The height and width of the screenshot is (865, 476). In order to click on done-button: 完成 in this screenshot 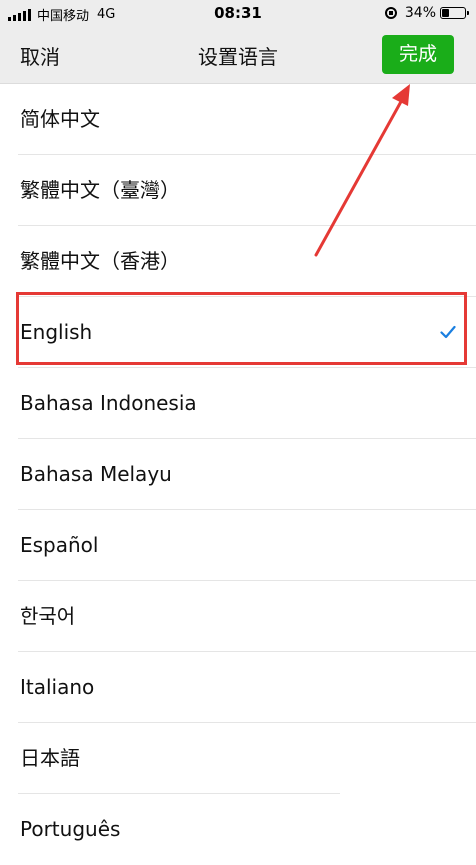, I will do `click(418, 54)`.